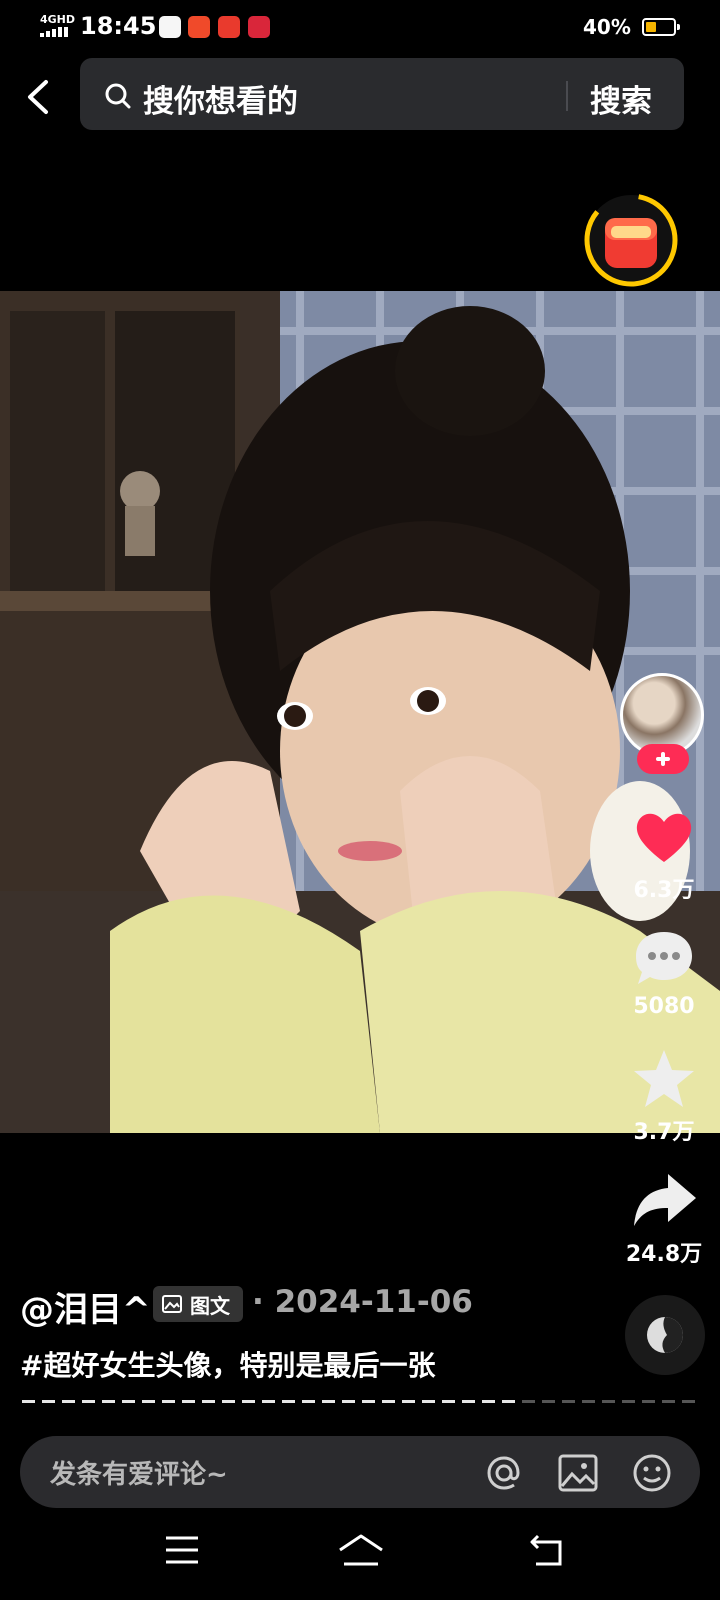  What do you see at coordinates (664, 836) in the screenshot?
I see `heart-icon` at bounding box center [664, 836].